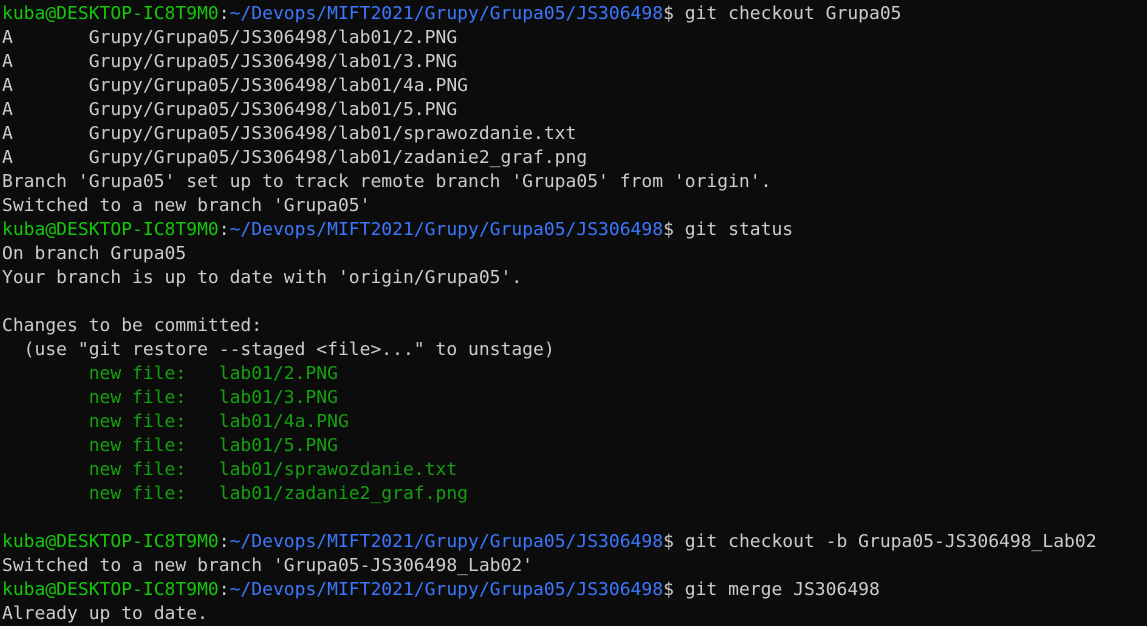 This screenshot has width=1147, height=626. Describe the element at coordinates (170, 397) in the screenshot. I see `staged-file-line: new file: lab01/3.PNG` at that location.